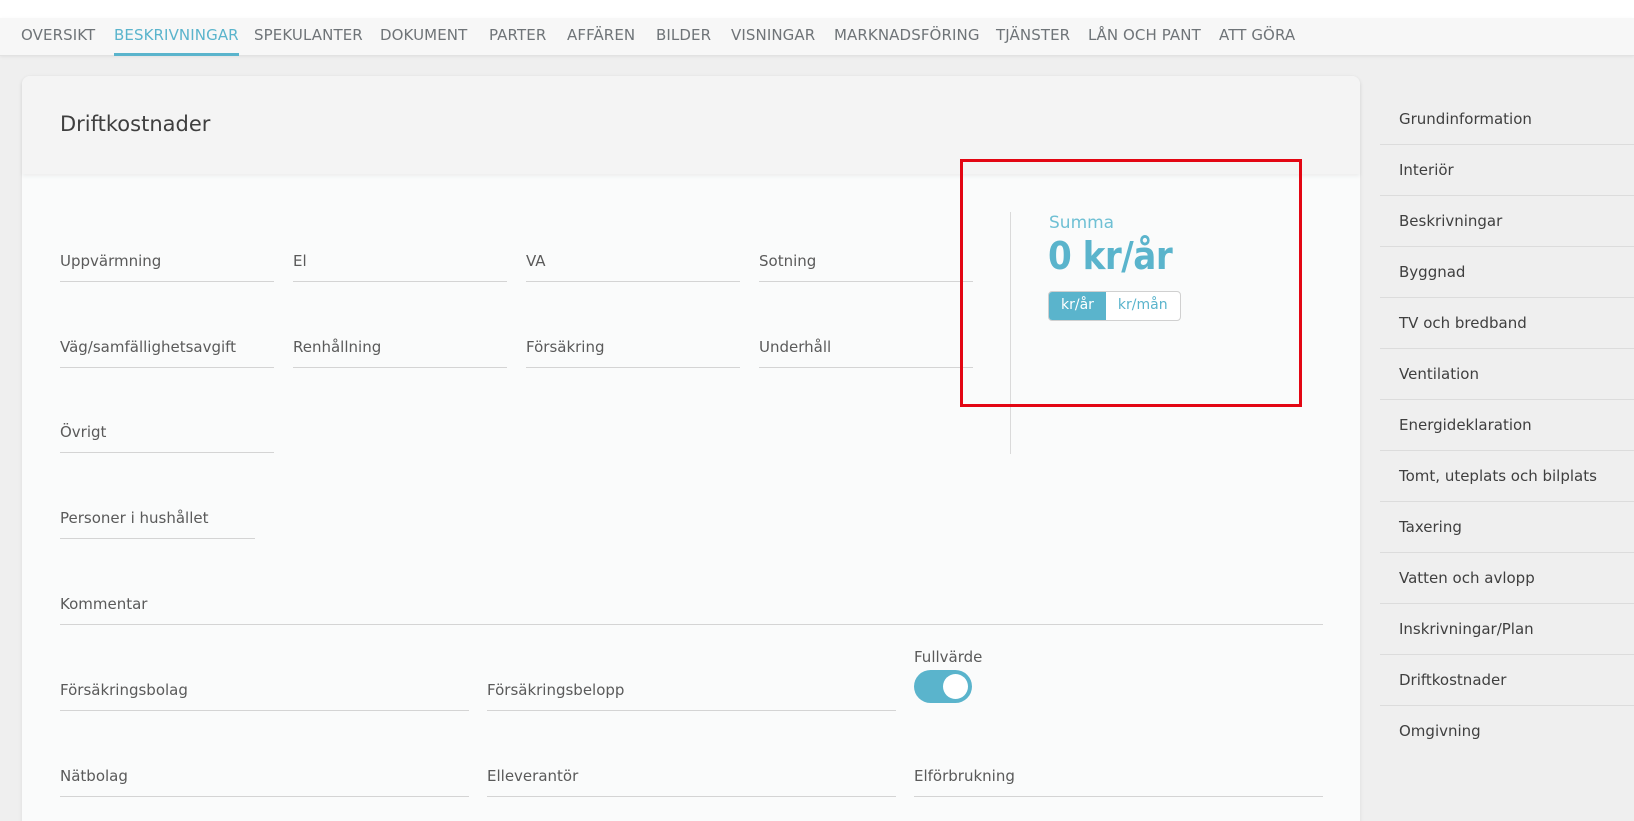  What do you see at coordinates (795, 347) in the screenshot?
I see `field-label: Underhåll` at bounding box center [795, 347].